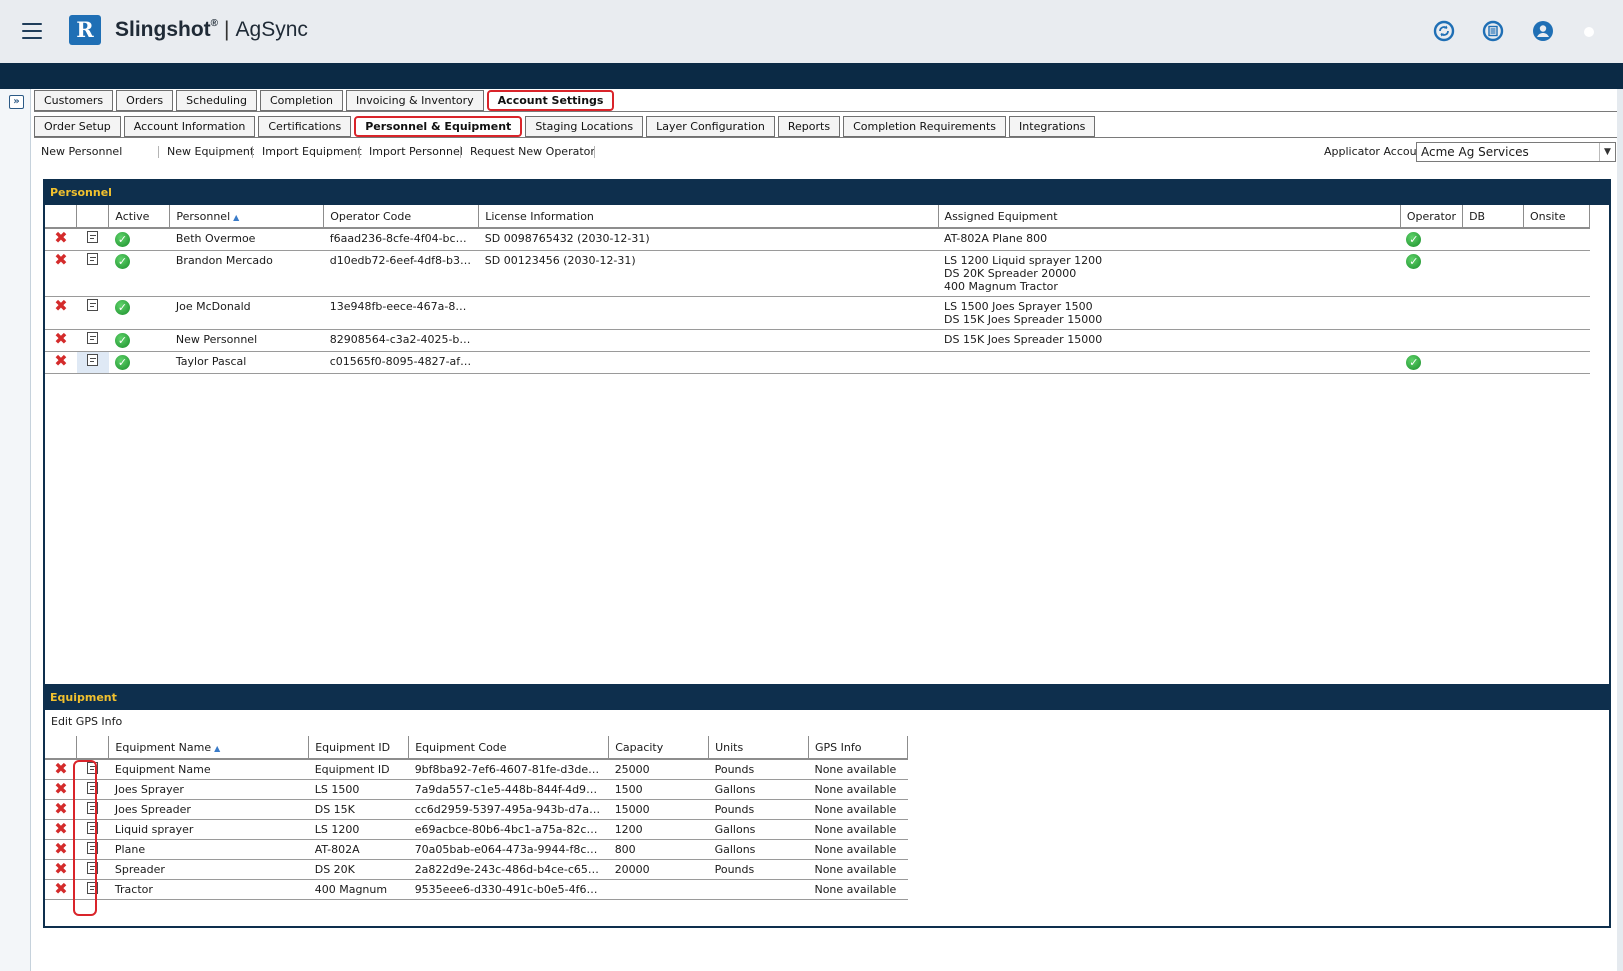  Describe the element at coordinates (438, 126) in the screenshot. I see `subtab-personnel-and-equipment: Personnel & Equipment` at that location.